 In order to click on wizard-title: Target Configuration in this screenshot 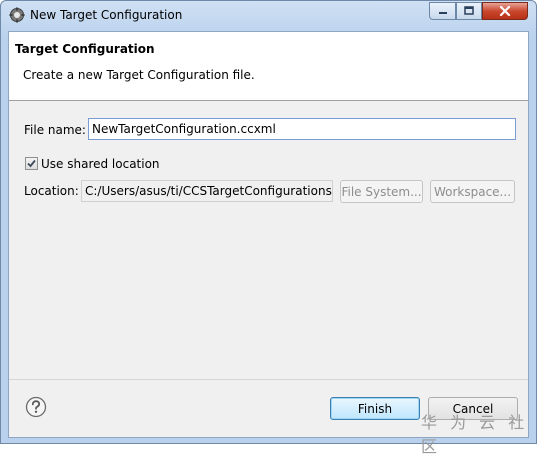, I will do `click(85, 49)`.